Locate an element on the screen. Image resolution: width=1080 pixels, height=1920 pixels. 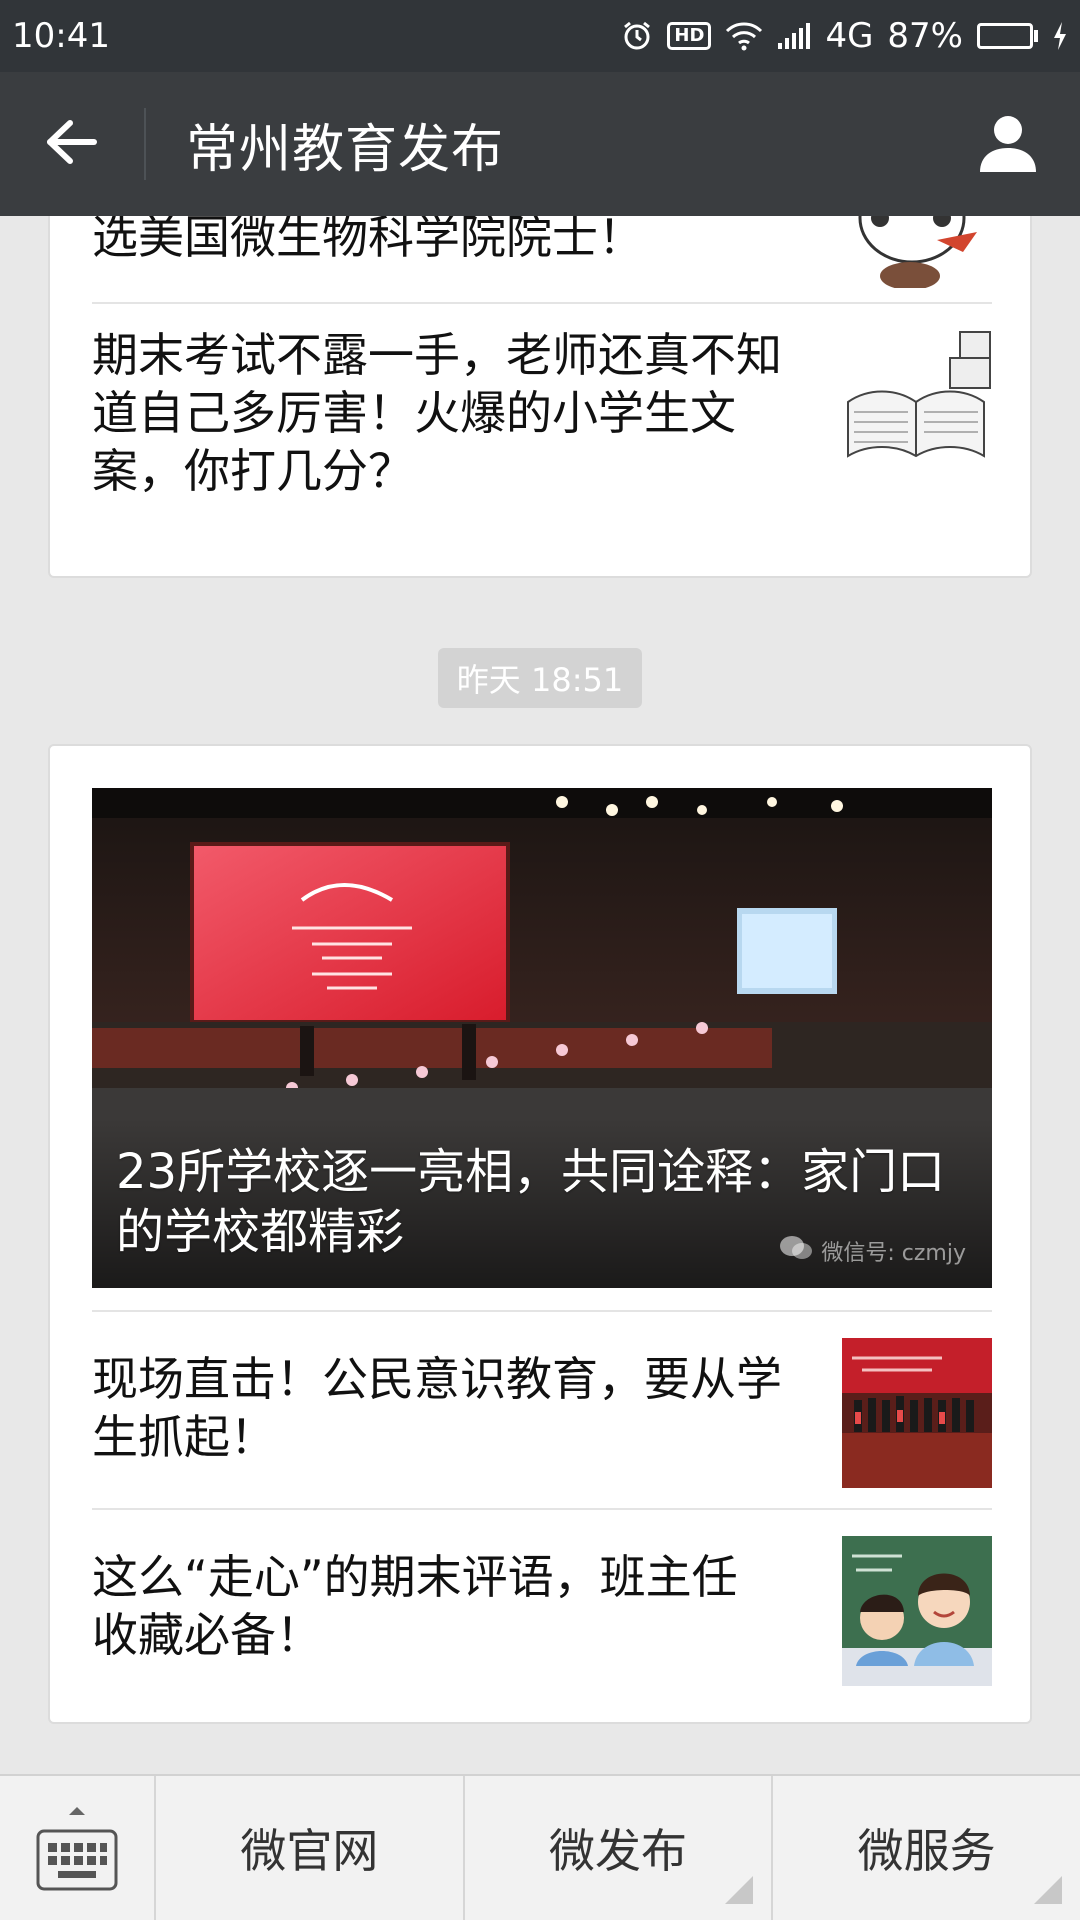
watermark: 微信号: czmjy is located at coordinates (872, 1251).